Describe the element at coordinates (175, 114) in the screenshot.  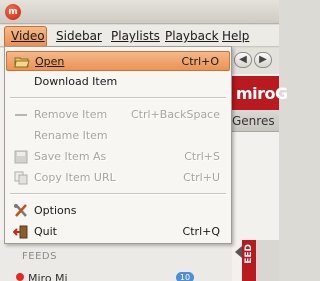
I see `menu-item-remove-shortcut: Ctrl+BackSpace` at that location.